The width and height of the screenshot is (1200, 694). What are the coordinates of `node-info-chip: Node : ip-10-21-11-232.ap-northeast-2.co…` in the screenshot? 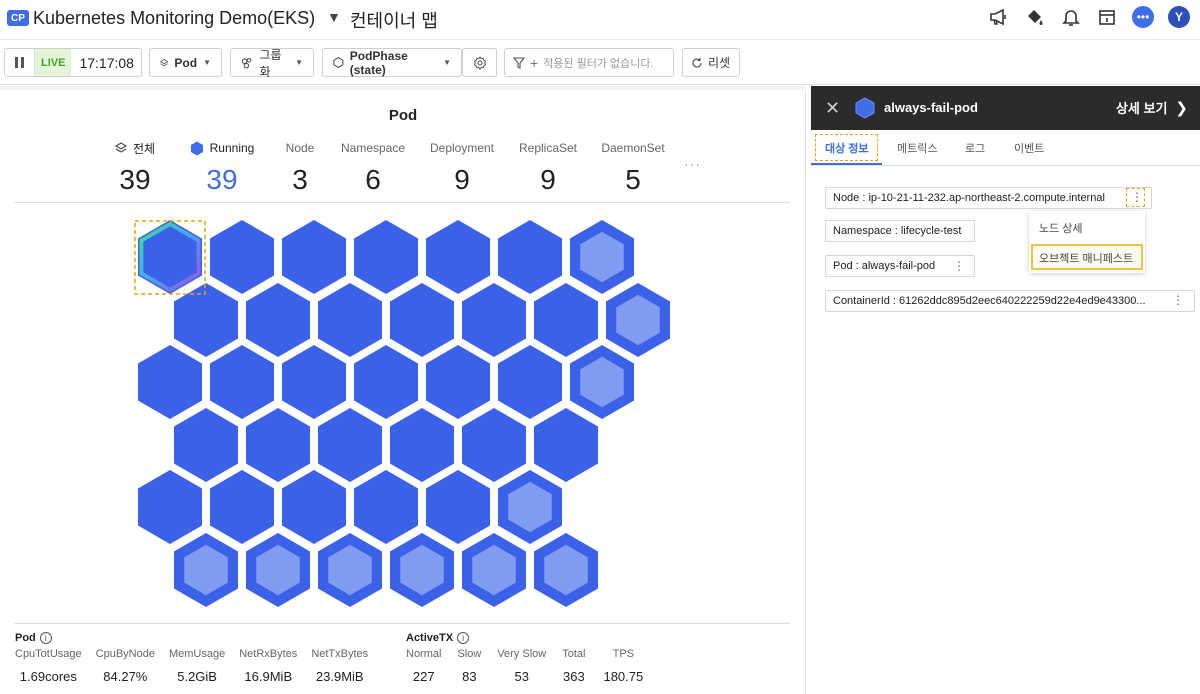 It's located at (988, 198).